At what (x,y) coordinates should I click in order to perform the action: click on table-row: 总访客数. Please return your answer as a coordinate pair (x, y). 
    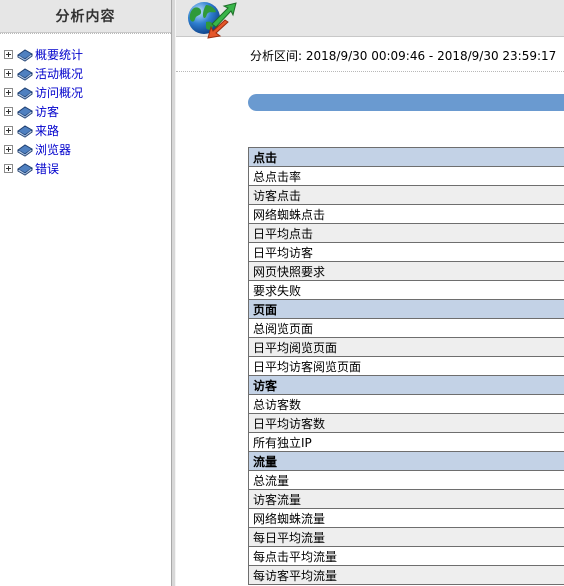
    Looking at the image, I should click on (406, 404).